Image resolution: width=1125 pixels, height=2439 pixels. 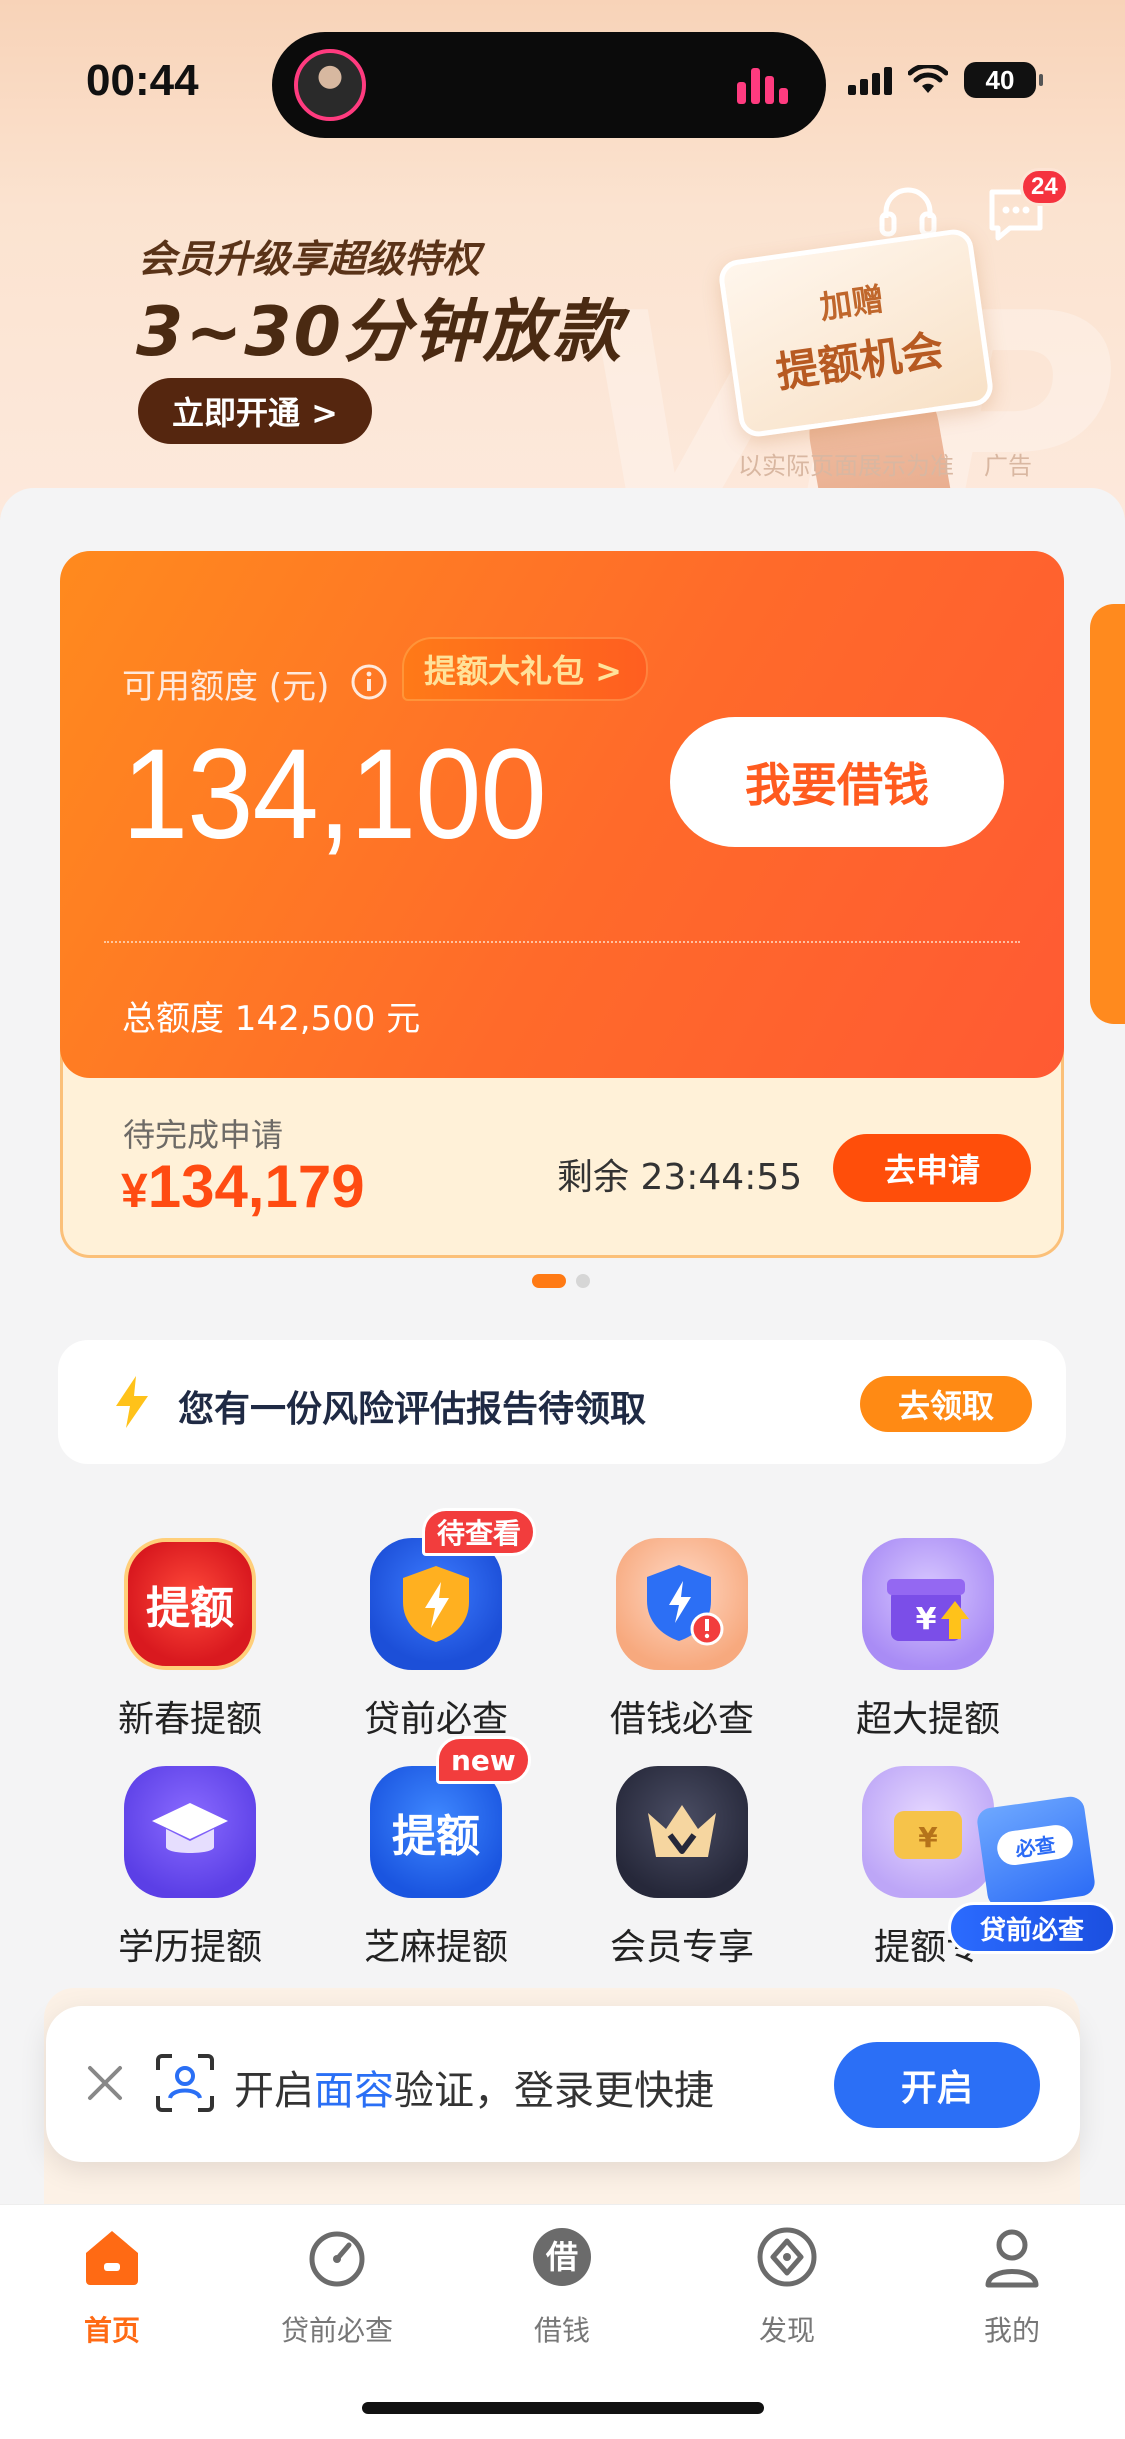 I want to click on disclaimer-text: 以实际页面展示为准, so click(x=846, y=466).